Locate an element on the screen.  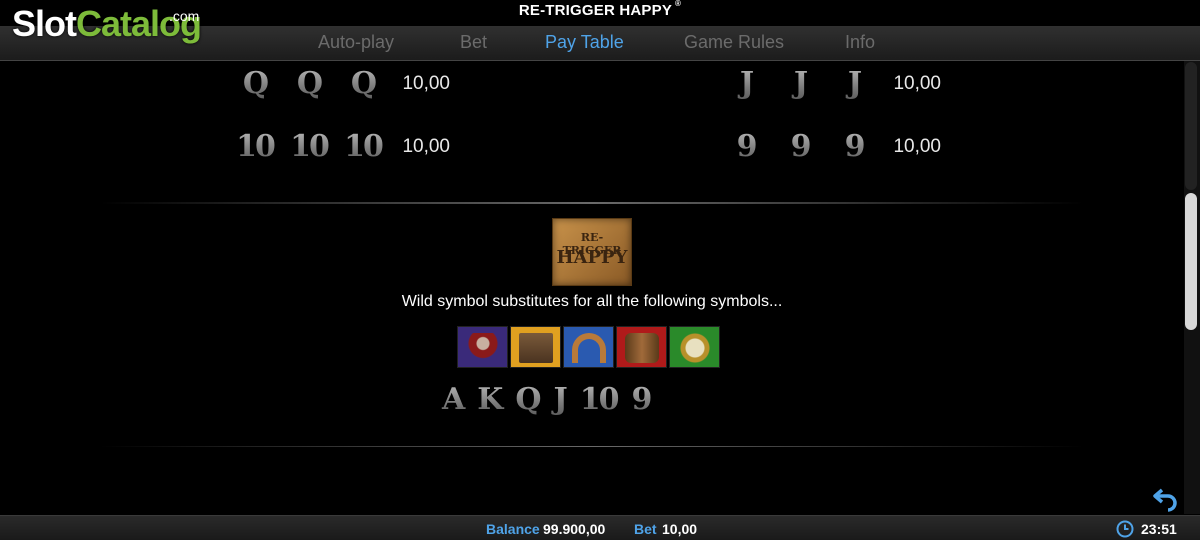
scrollbar-upper is located at coordinates (1191, 126).